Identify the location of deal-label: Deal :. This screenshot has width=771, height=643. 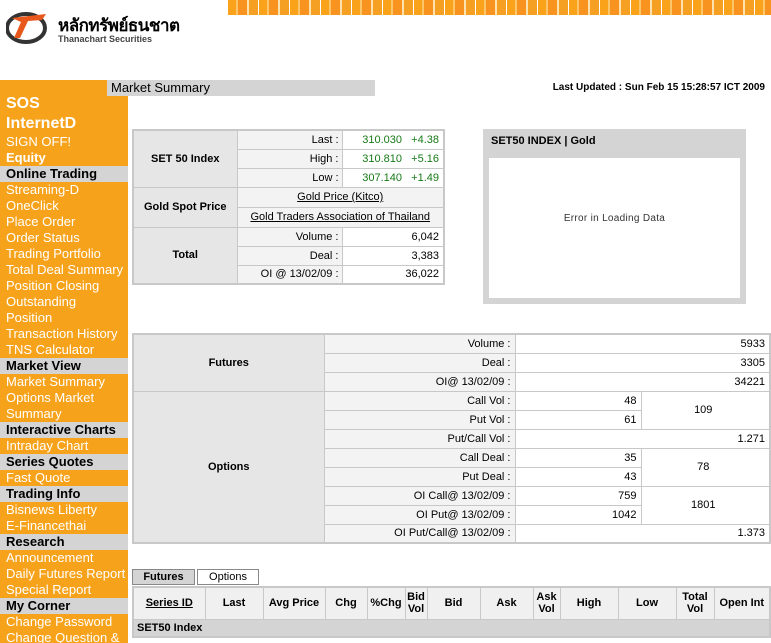
(289, 255).